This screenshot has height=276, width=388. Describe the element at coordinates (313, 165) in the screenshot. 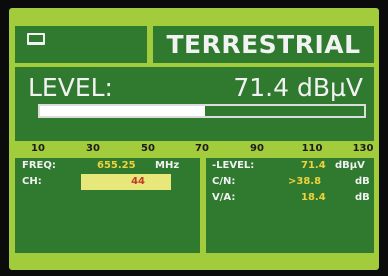

I see `meas-level-value: 71.4` at that location.